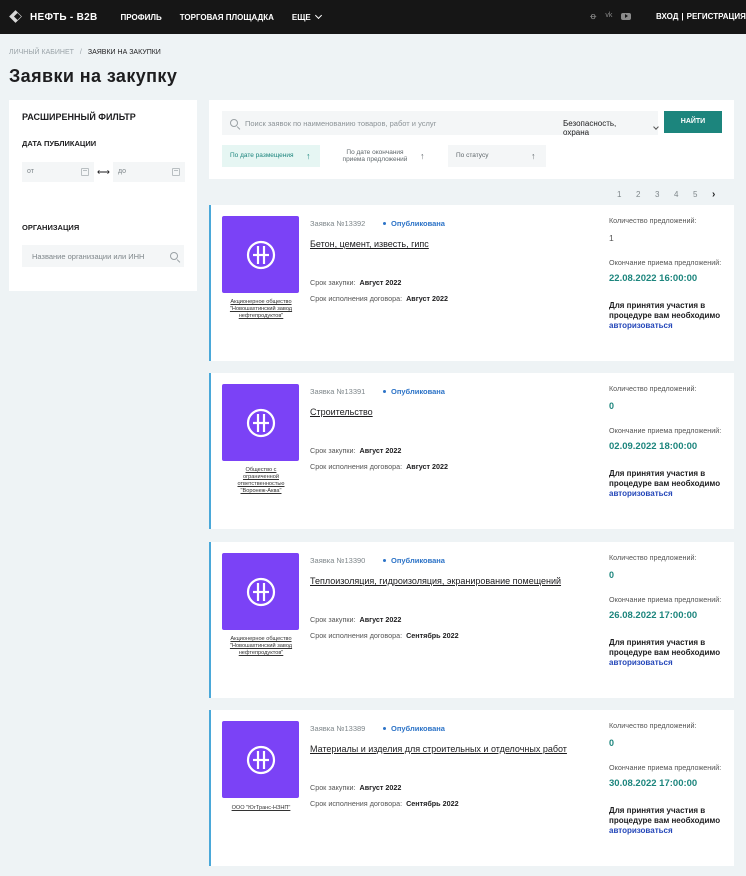 The width and height of the screenshot is (746, 876). Describe the element at coordinates (669, 725) in the screenshot. I see `offers-block: Количество предложений:` at that location.